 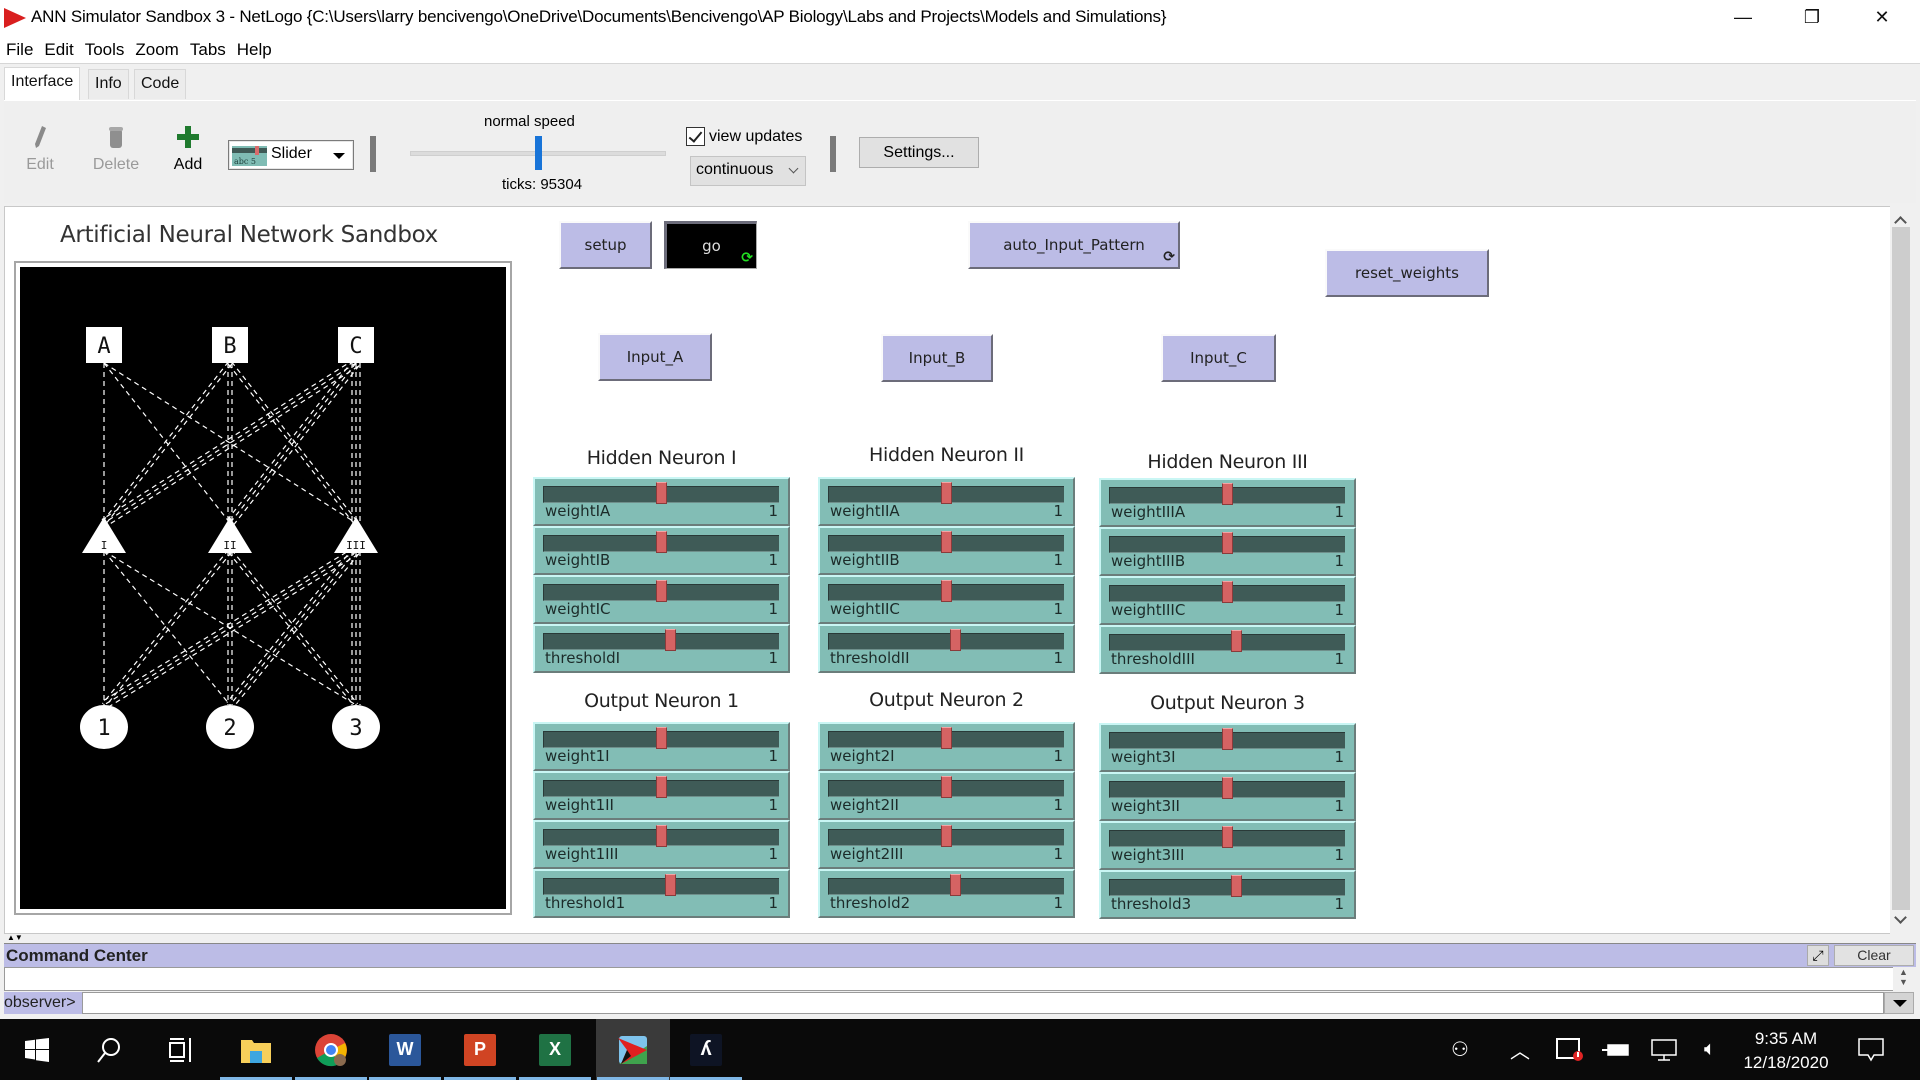 I want to click on slider-weightIIC: weightIIC 1, so click(x=946, y=599).